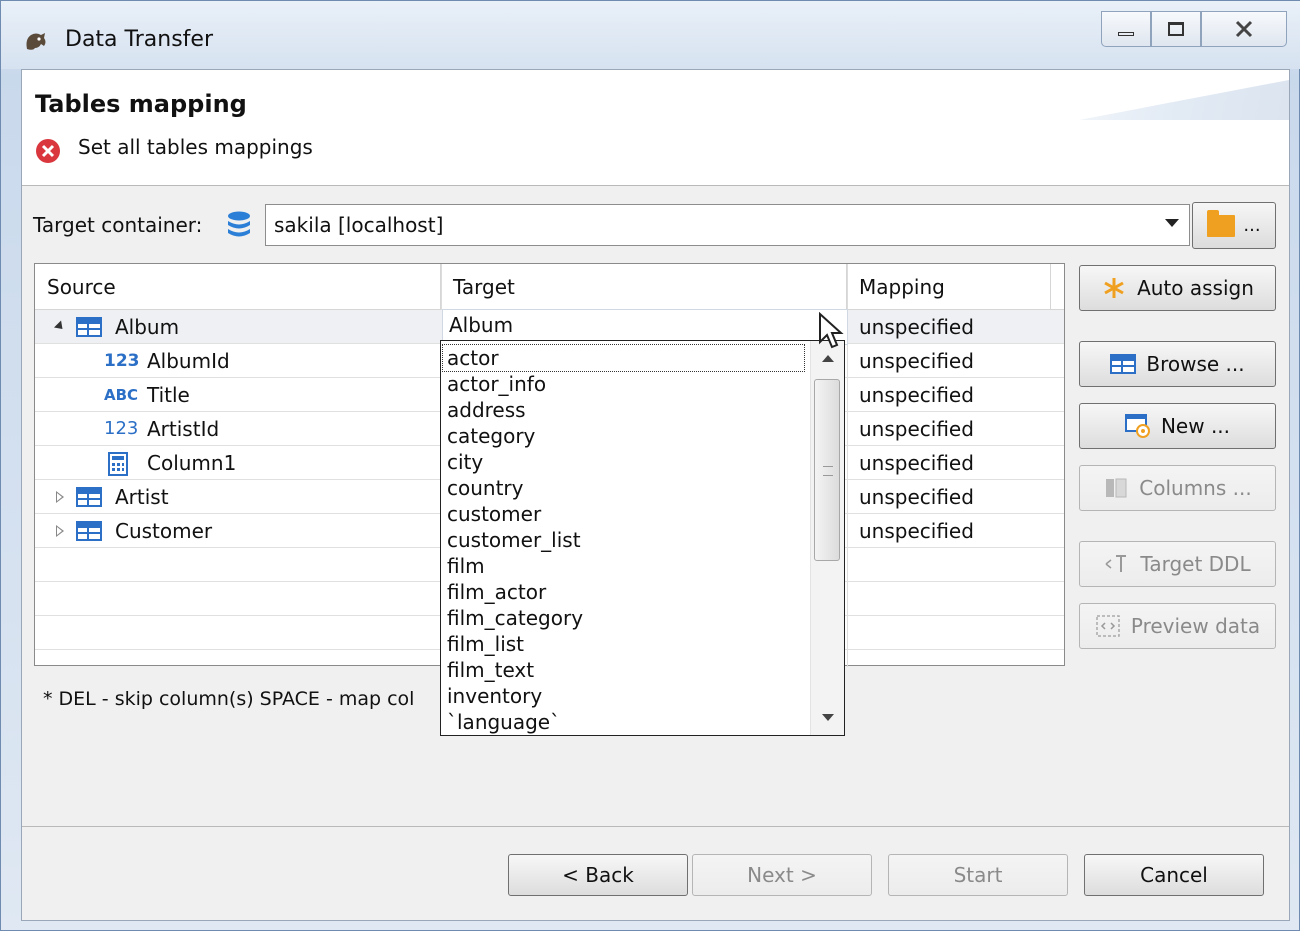  Describe the element at coordinates (485, 488) in the screenshot. I see `list-item: country` at that location.